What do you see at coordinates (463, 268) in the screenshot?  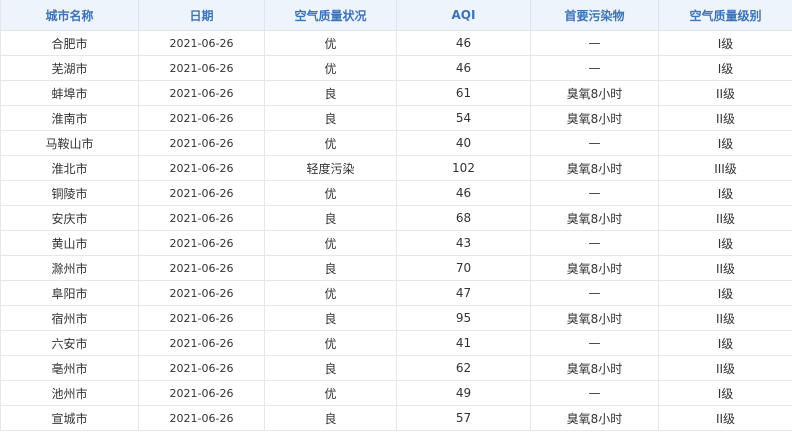 I see `cell-aqi: 70` at bounding box center [463, 268].